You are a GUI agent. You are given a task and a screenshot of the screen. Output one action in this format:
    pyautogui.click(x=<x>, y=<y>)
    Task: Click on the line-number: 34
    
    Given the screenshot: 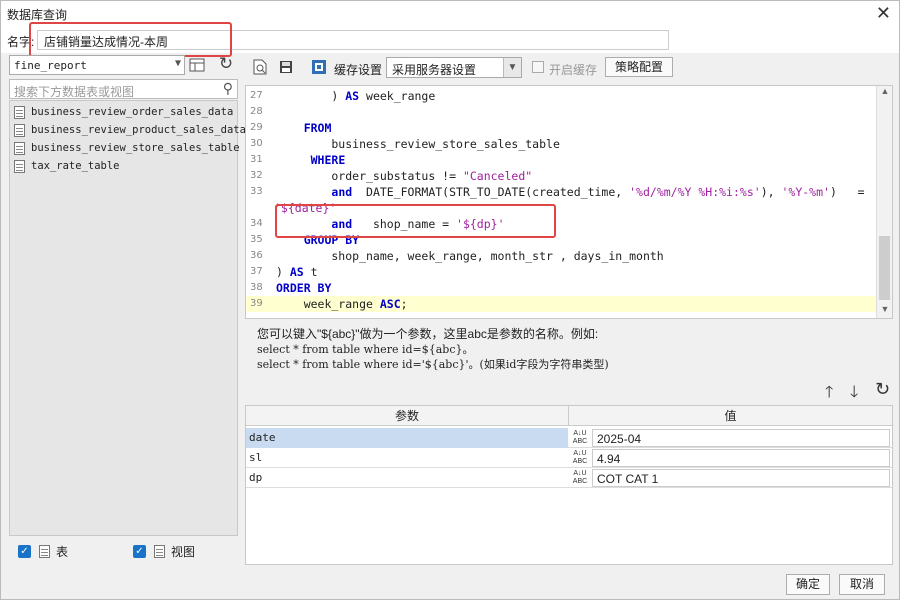 What is the action you would take?
    pyautogui.click(x=256, y=223)
    